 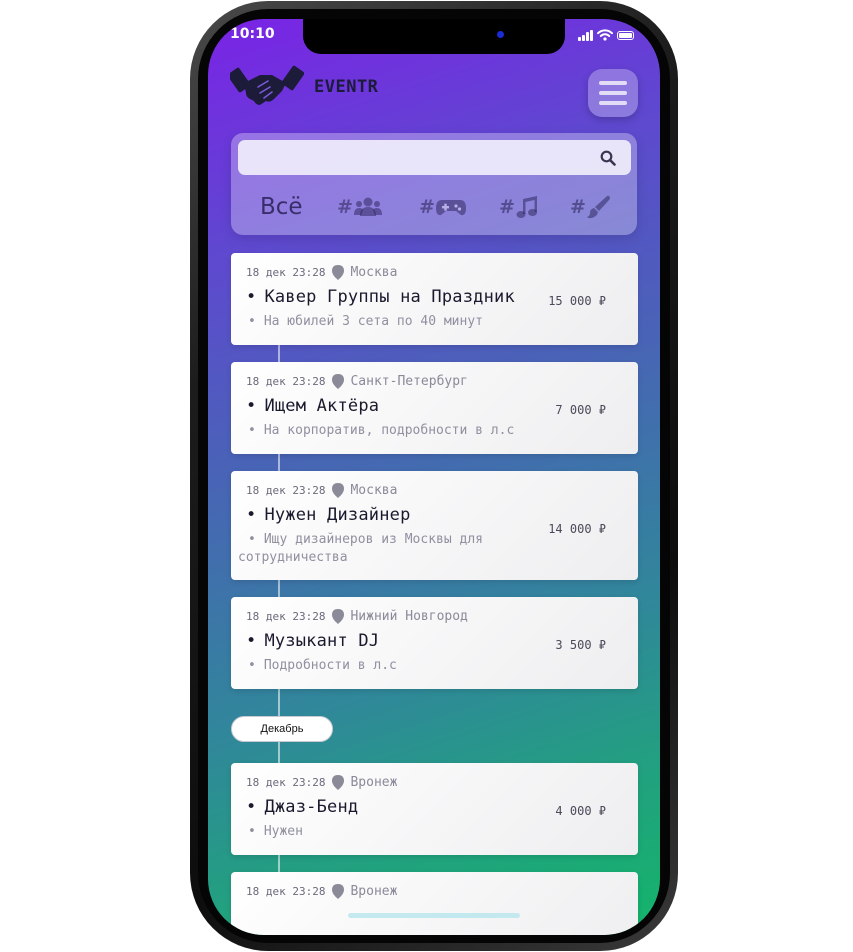 I want to click on wifi-icon, so click(x=605, y=35).